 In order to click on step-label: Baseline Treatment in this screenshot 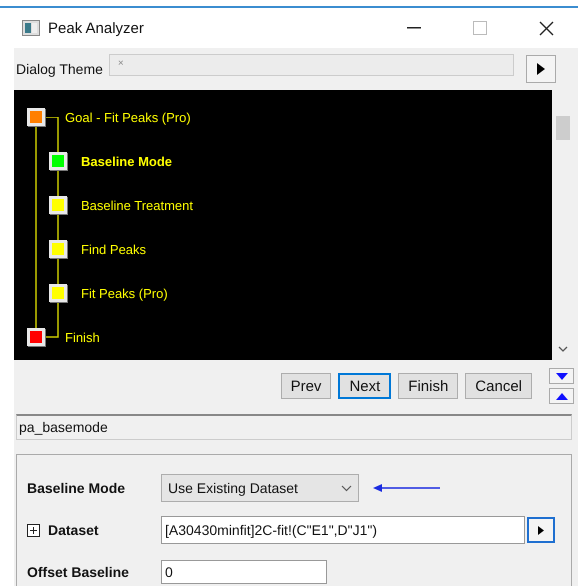, I will do `click(137, 205)`.